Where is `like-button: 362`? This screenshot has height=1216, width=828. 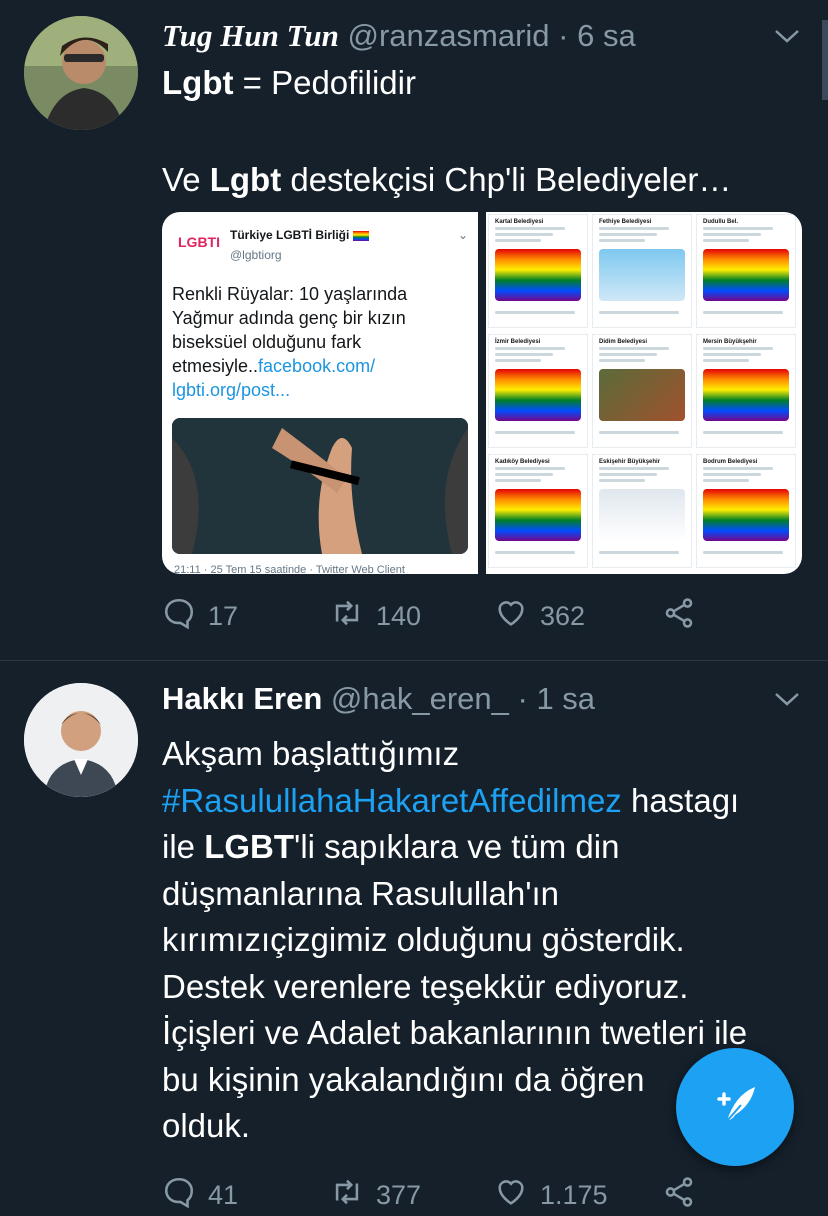 like-button: 362 is located at coordinates (539, 616).